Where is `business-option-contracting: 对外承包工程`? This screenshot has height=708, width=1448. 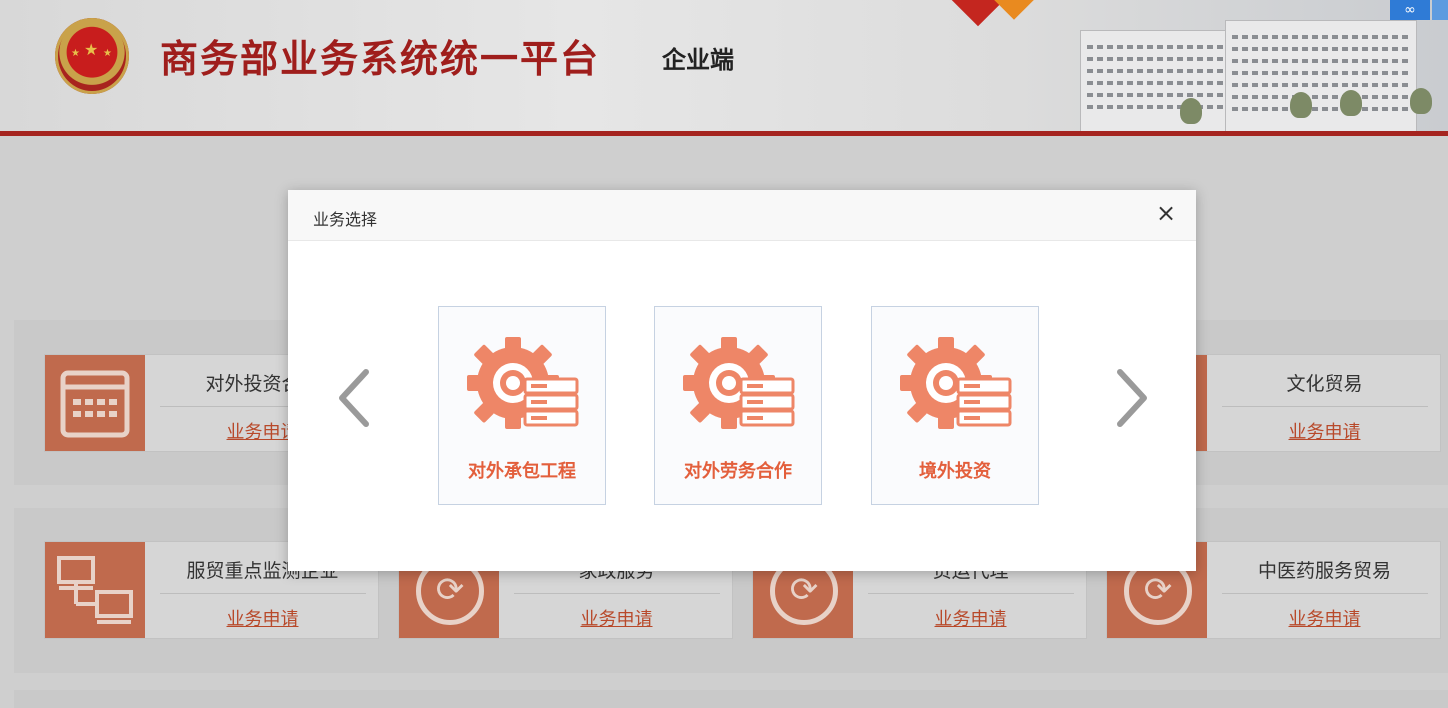
business-option-contracting: 对外承包工程 is located at coordinates (522, 405).